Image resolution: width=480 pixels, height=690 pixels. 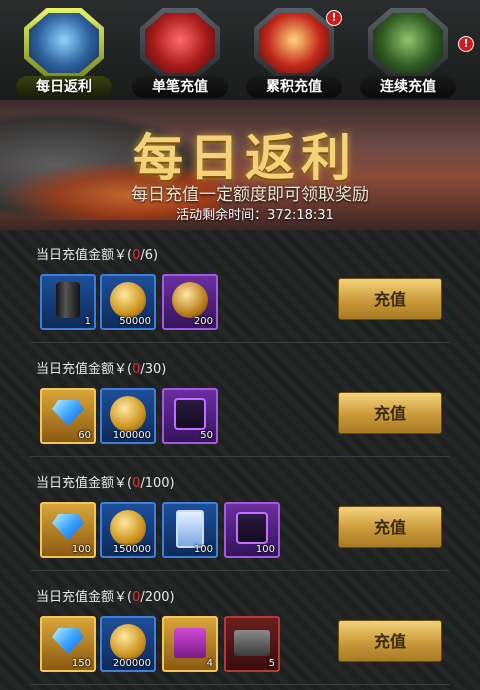 I want to click on fuel-barrel-icon, so click(x=68, y=300).